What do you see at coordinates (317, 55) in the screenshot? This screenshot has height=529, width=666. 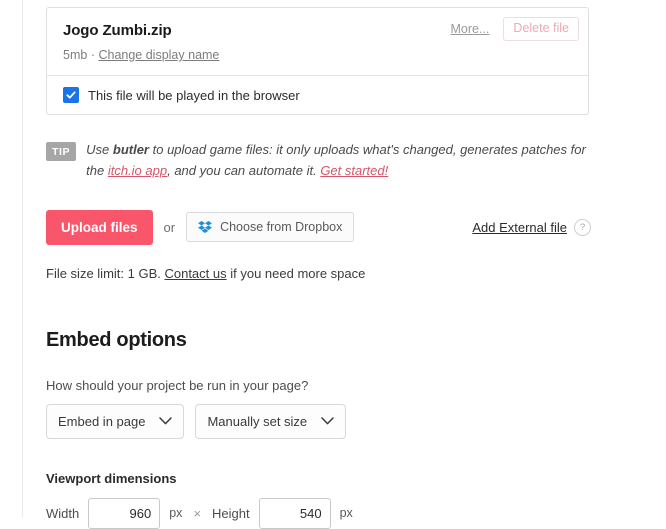 I see `file-meta: 5mb · Change display name` at bounding box center [317, 55].